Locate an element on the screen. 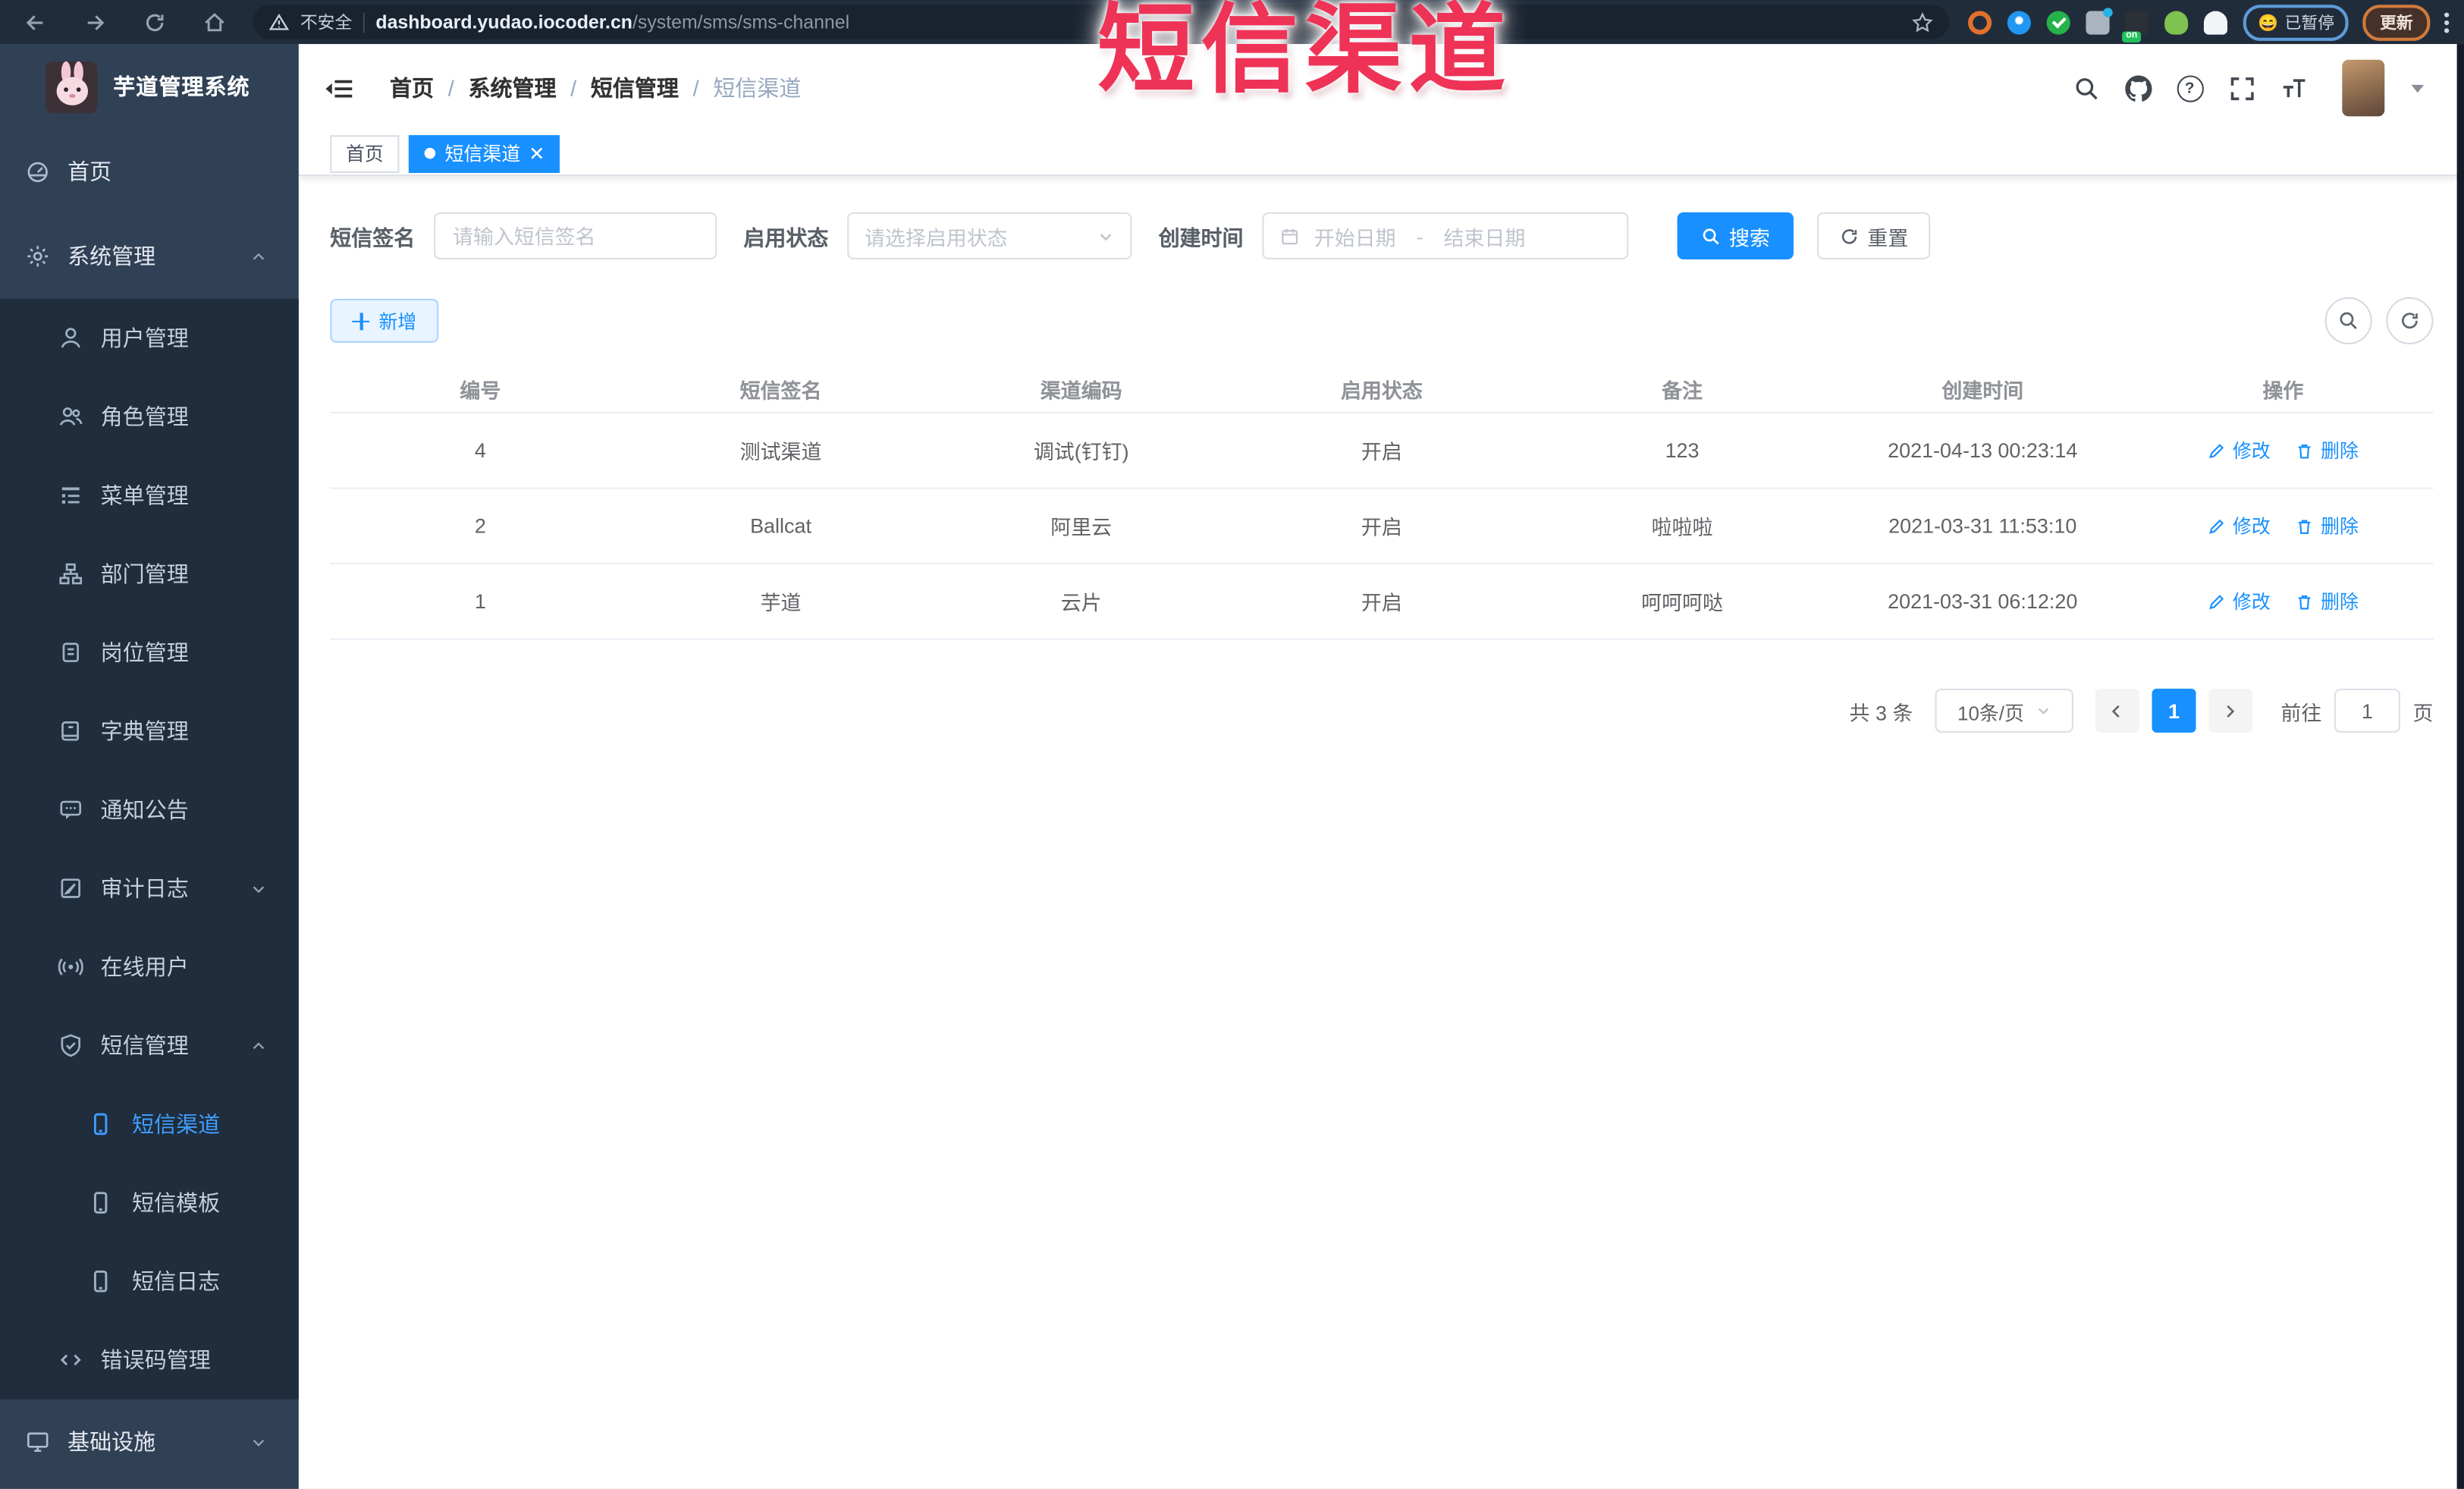 This screenshot has width=2464, height=1489. font-size-icon is located at coordinates (2293, 88).